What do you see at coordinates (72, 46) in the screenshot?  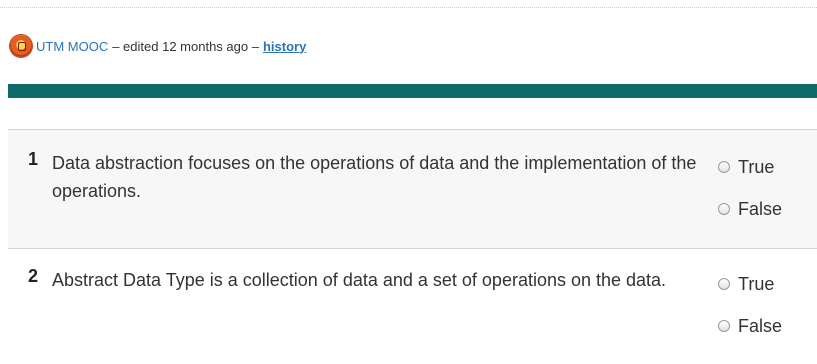 I see `author-link: UTM MOOC` at bounding box center [72, 46].